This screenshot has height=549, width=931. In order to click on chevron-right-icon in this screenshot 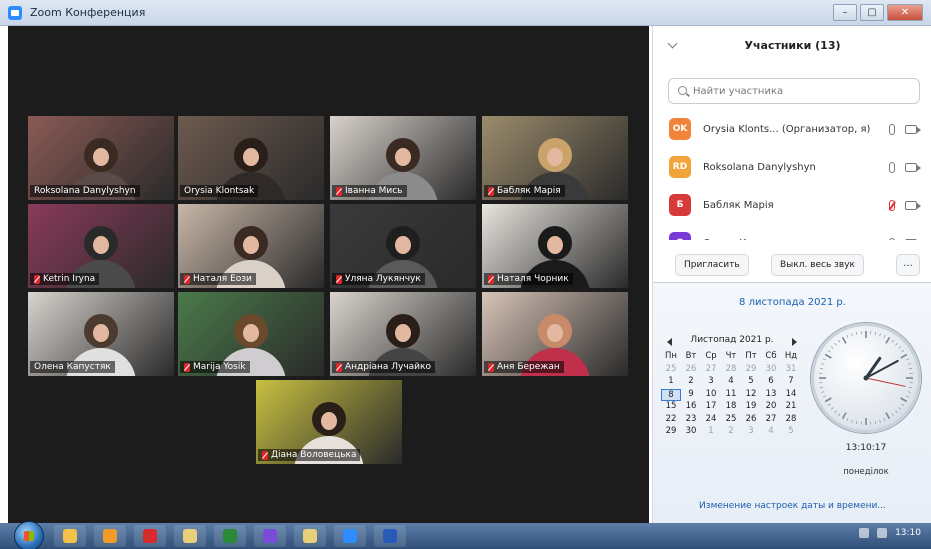, I will do `click(794, 342)`.